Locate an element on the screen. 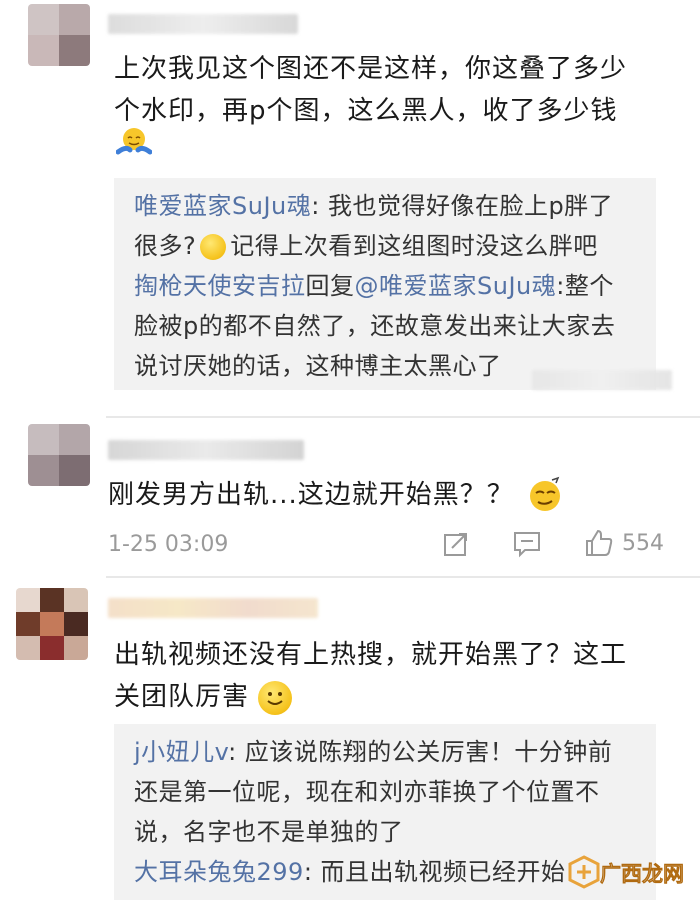 The image size is (700, 900). reply-username: j小妞儿v is located at coordinates (181, 752).